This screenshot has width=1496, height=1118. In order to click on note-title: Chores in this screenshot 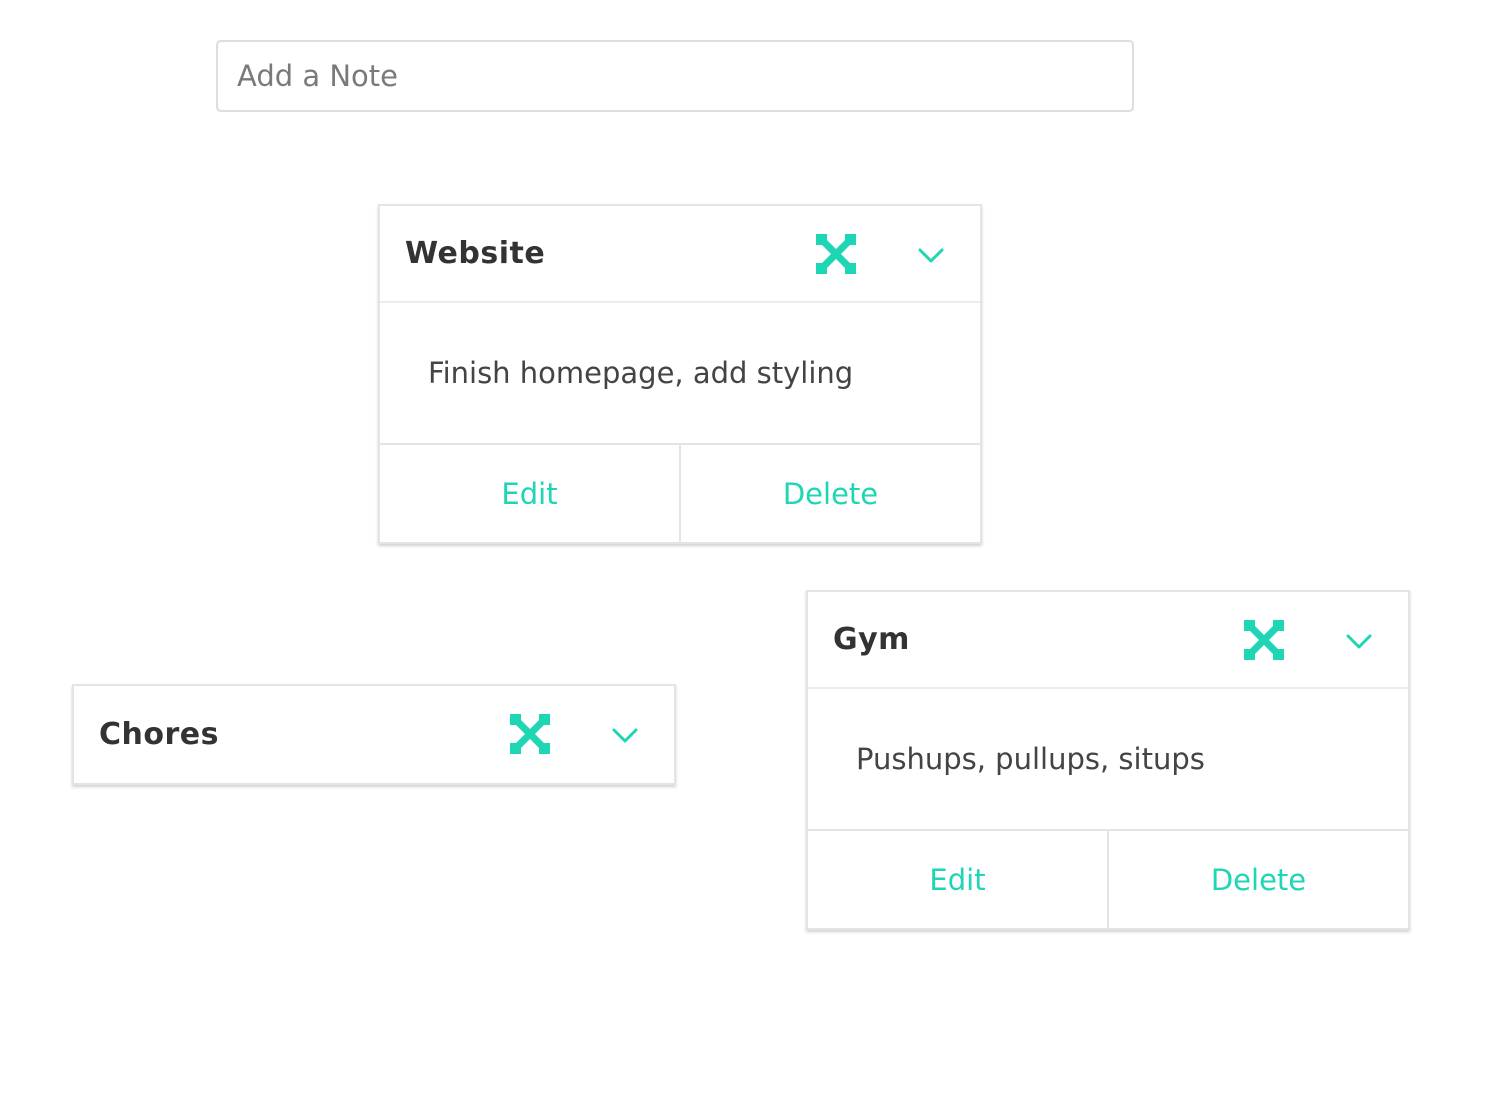, I will do `click(159, 734)`.